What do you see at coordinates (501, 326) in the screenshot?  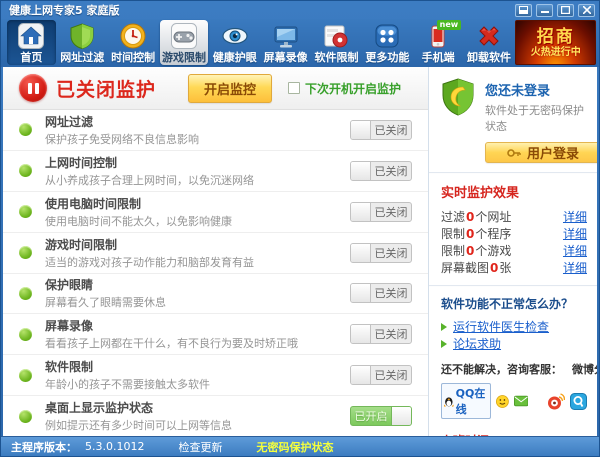 I see `run-doctor-link: 运行软件医生检查` at bounding box center [501, 326].